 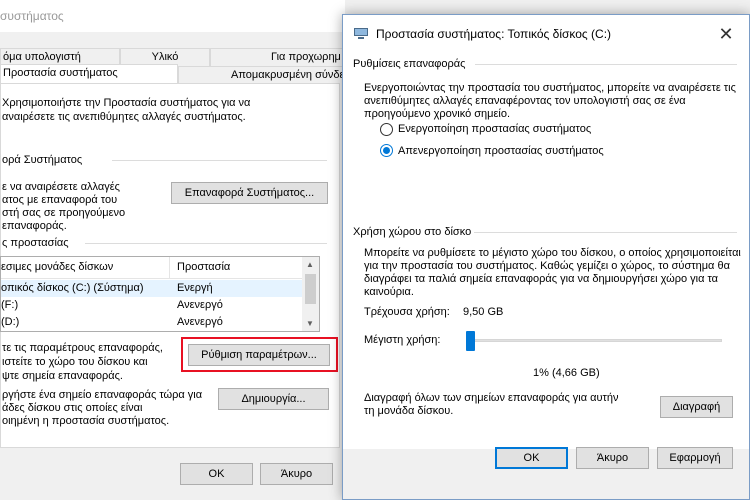 What do you see at coordinates (386, 129) in the screenshot?
I see `enable-protection-radio` at bounding box center [386, 129].